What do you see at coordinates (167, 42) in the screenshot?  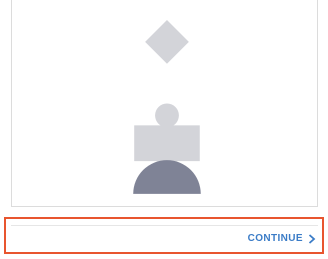 I see `diamond-shape` at bounding box center [167, 42].